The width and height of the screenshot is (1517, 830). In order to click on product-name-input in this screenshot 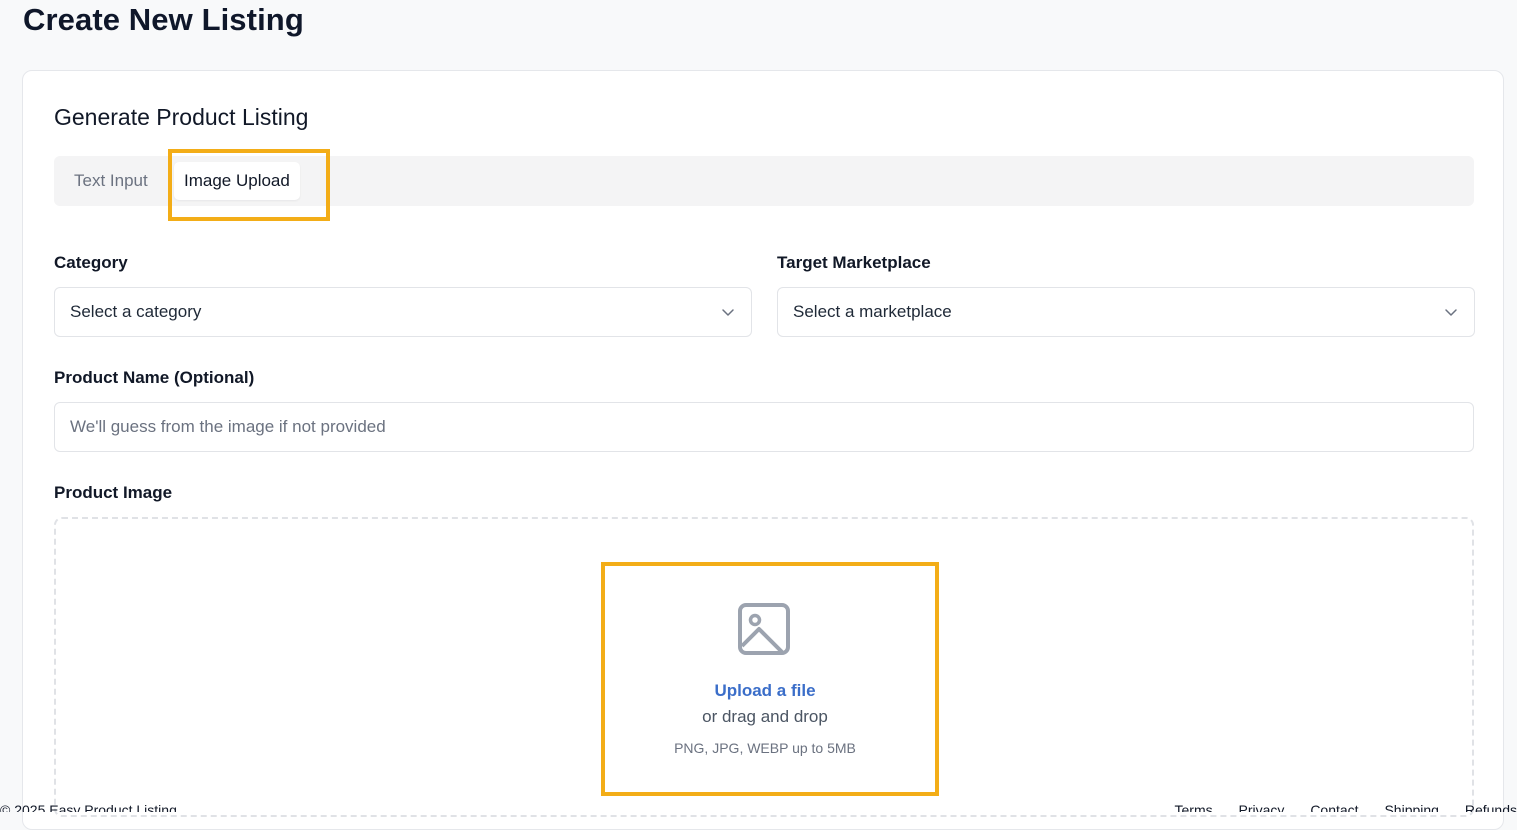, I will do `click(764, 427)`.